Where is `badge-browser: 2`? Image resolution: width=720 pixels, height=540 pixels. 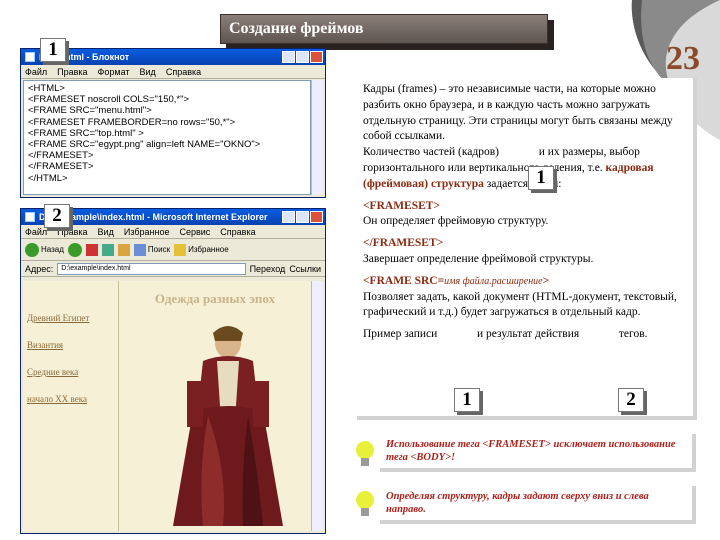
badge-browser: 2 is located at coordinates (57, 216).